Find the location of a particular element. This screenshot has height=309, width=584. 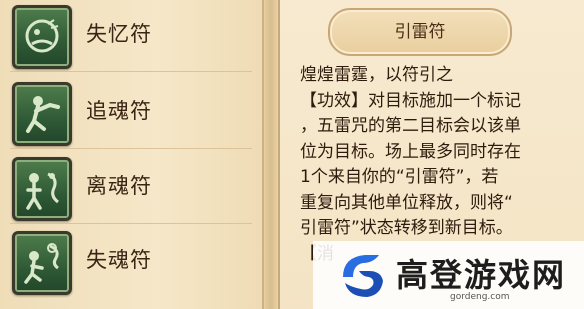

skill-label: 离魂符 is located at coordinates (119, 186).